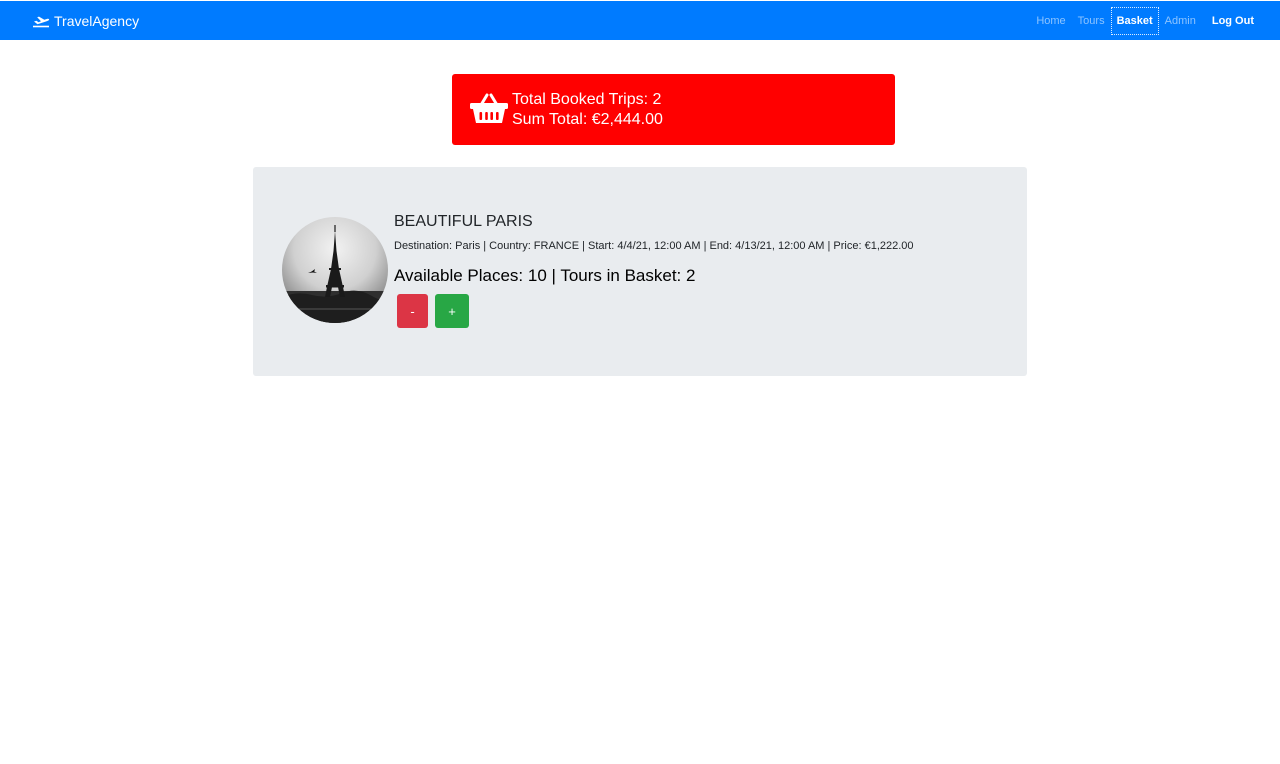 This screenshot has width=1280, height=764. What do you see at coordinates (490, 109) in the screenshot?
I see `basket-icon` at bounding box center [490, 109].